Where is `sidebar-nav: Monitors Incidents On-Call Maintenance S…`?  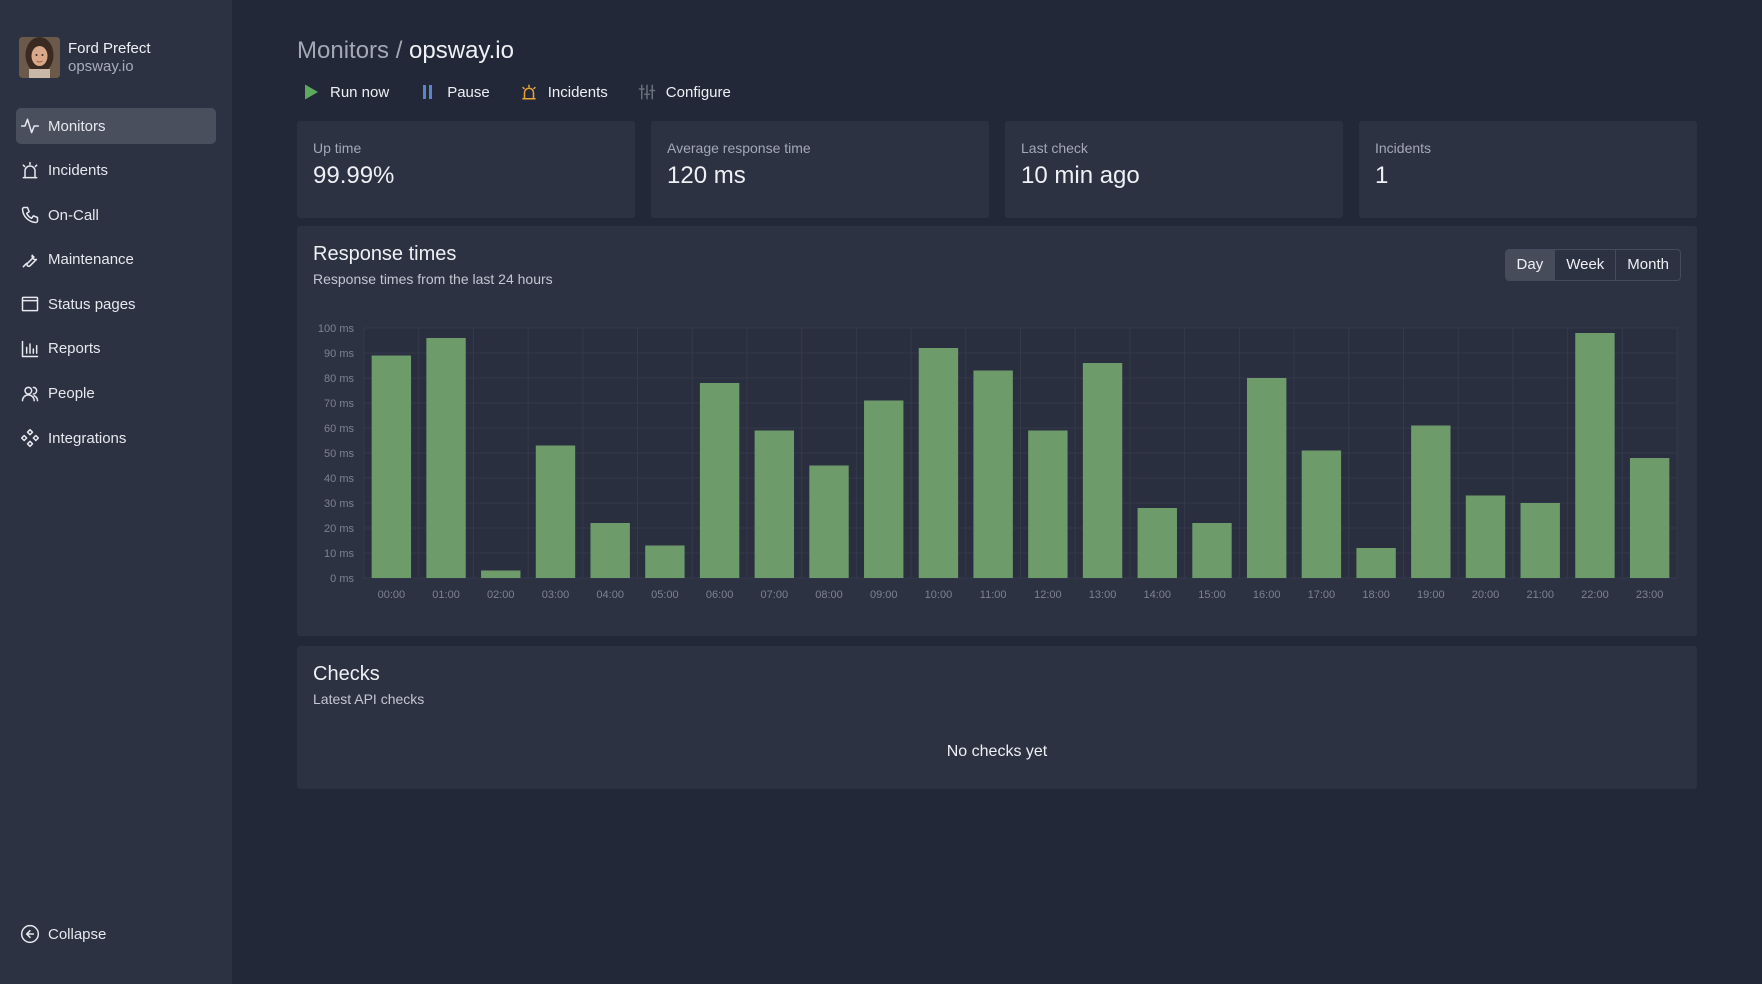 sidebar-nav: Monitors Incidents On-Call Maintenance S… is located at coordinates (116, 286).